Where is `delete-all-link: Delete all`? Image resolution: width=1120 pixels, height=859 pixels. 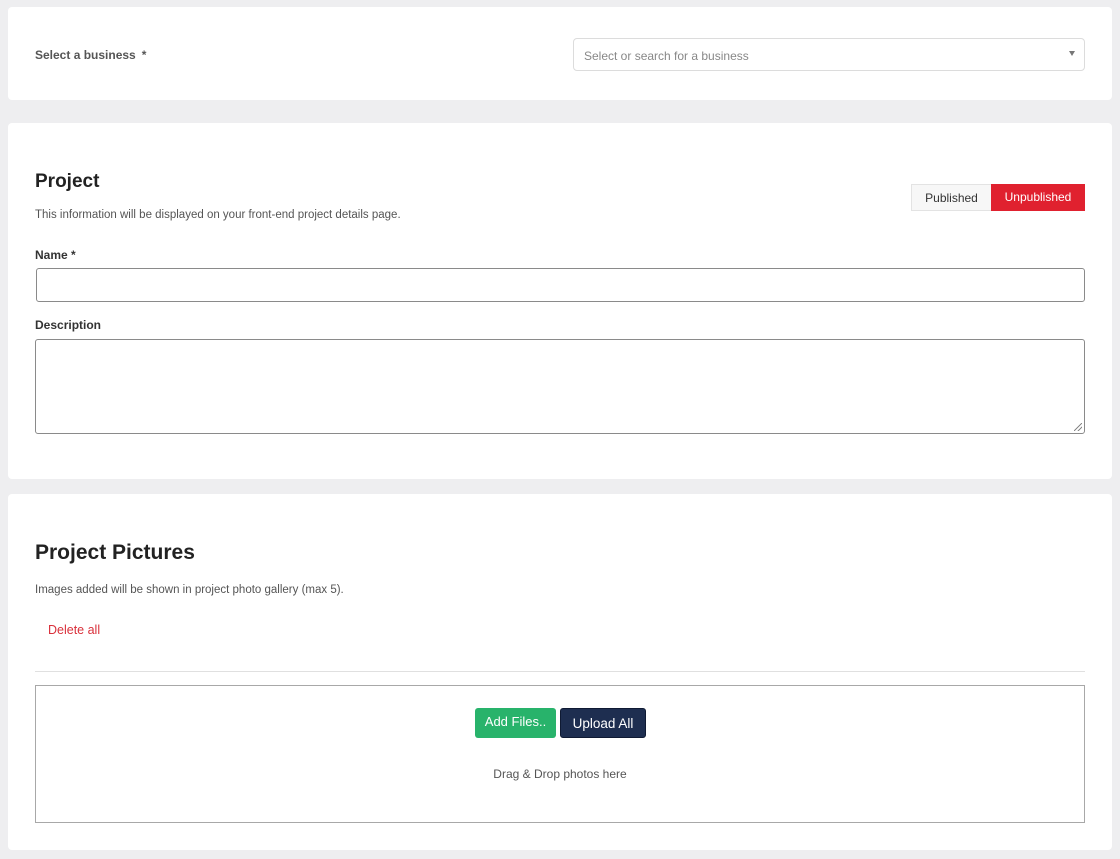 delete-all-link: Delete all is located at coordinates (74, 630).